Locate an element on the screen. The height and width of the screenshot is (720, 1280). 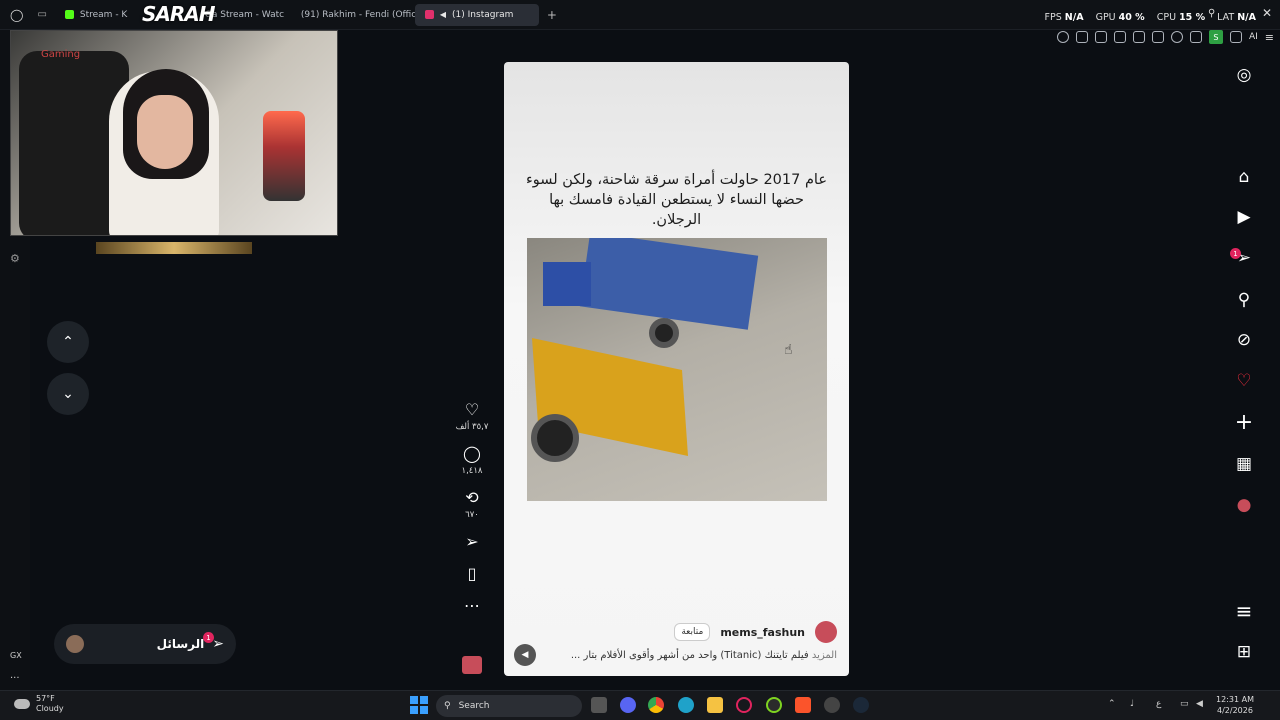
zoom-icon is located at coordinates (1062, 37).